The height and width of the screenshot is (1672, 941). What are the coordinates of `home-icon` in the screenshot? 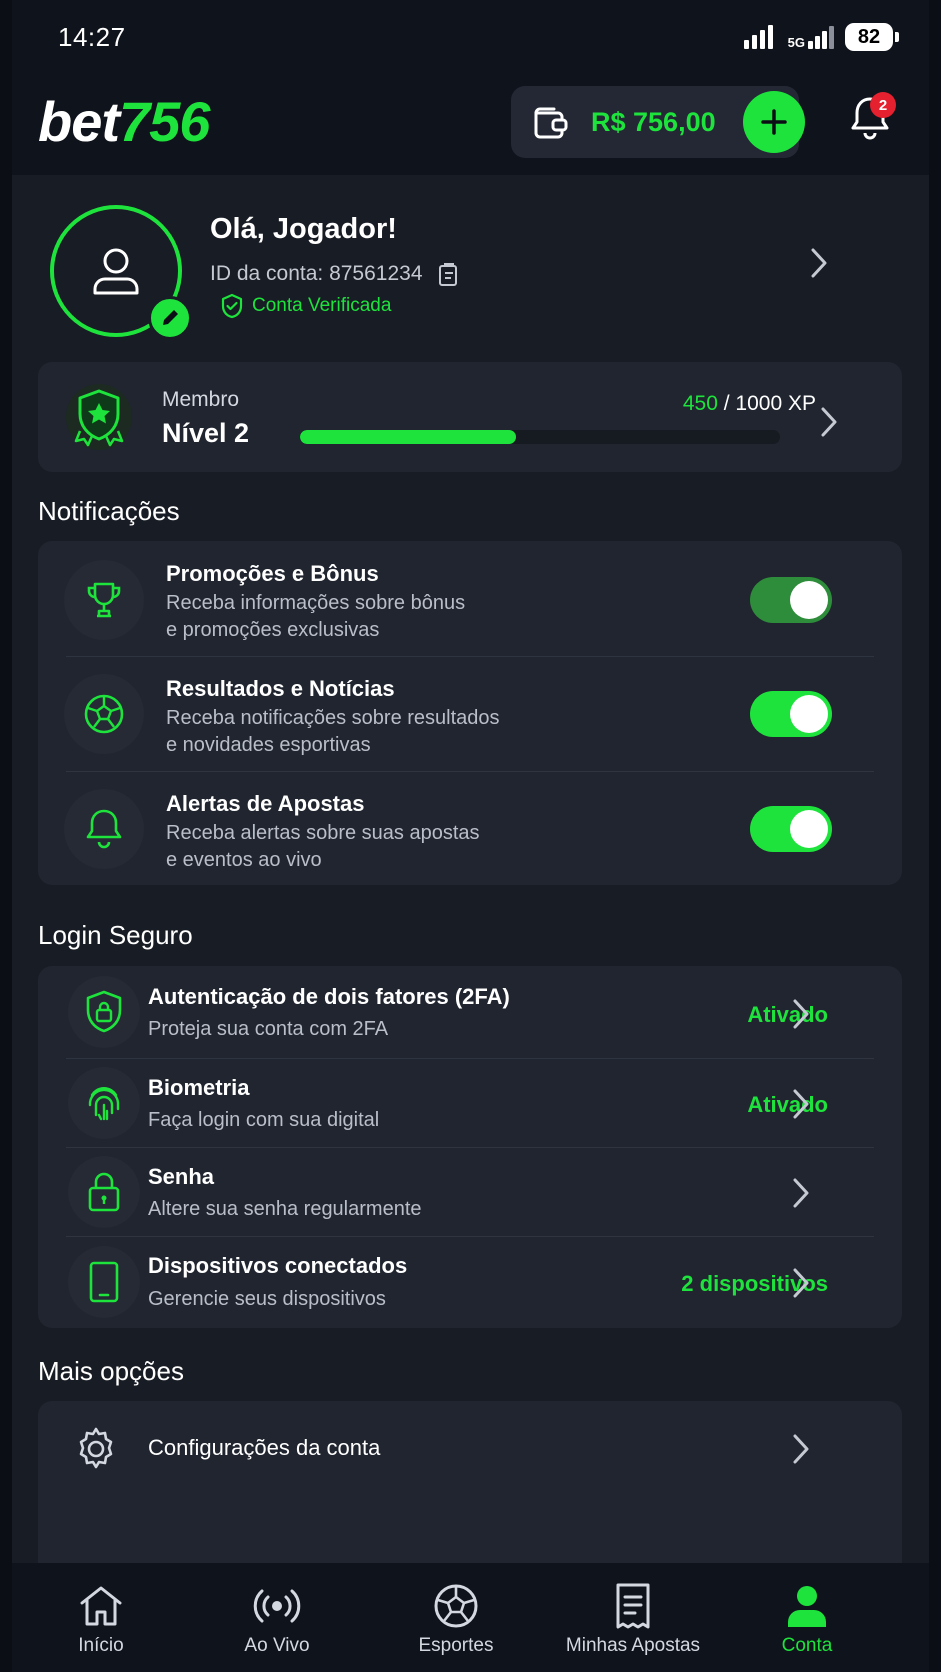 It's located at (101, 1606).